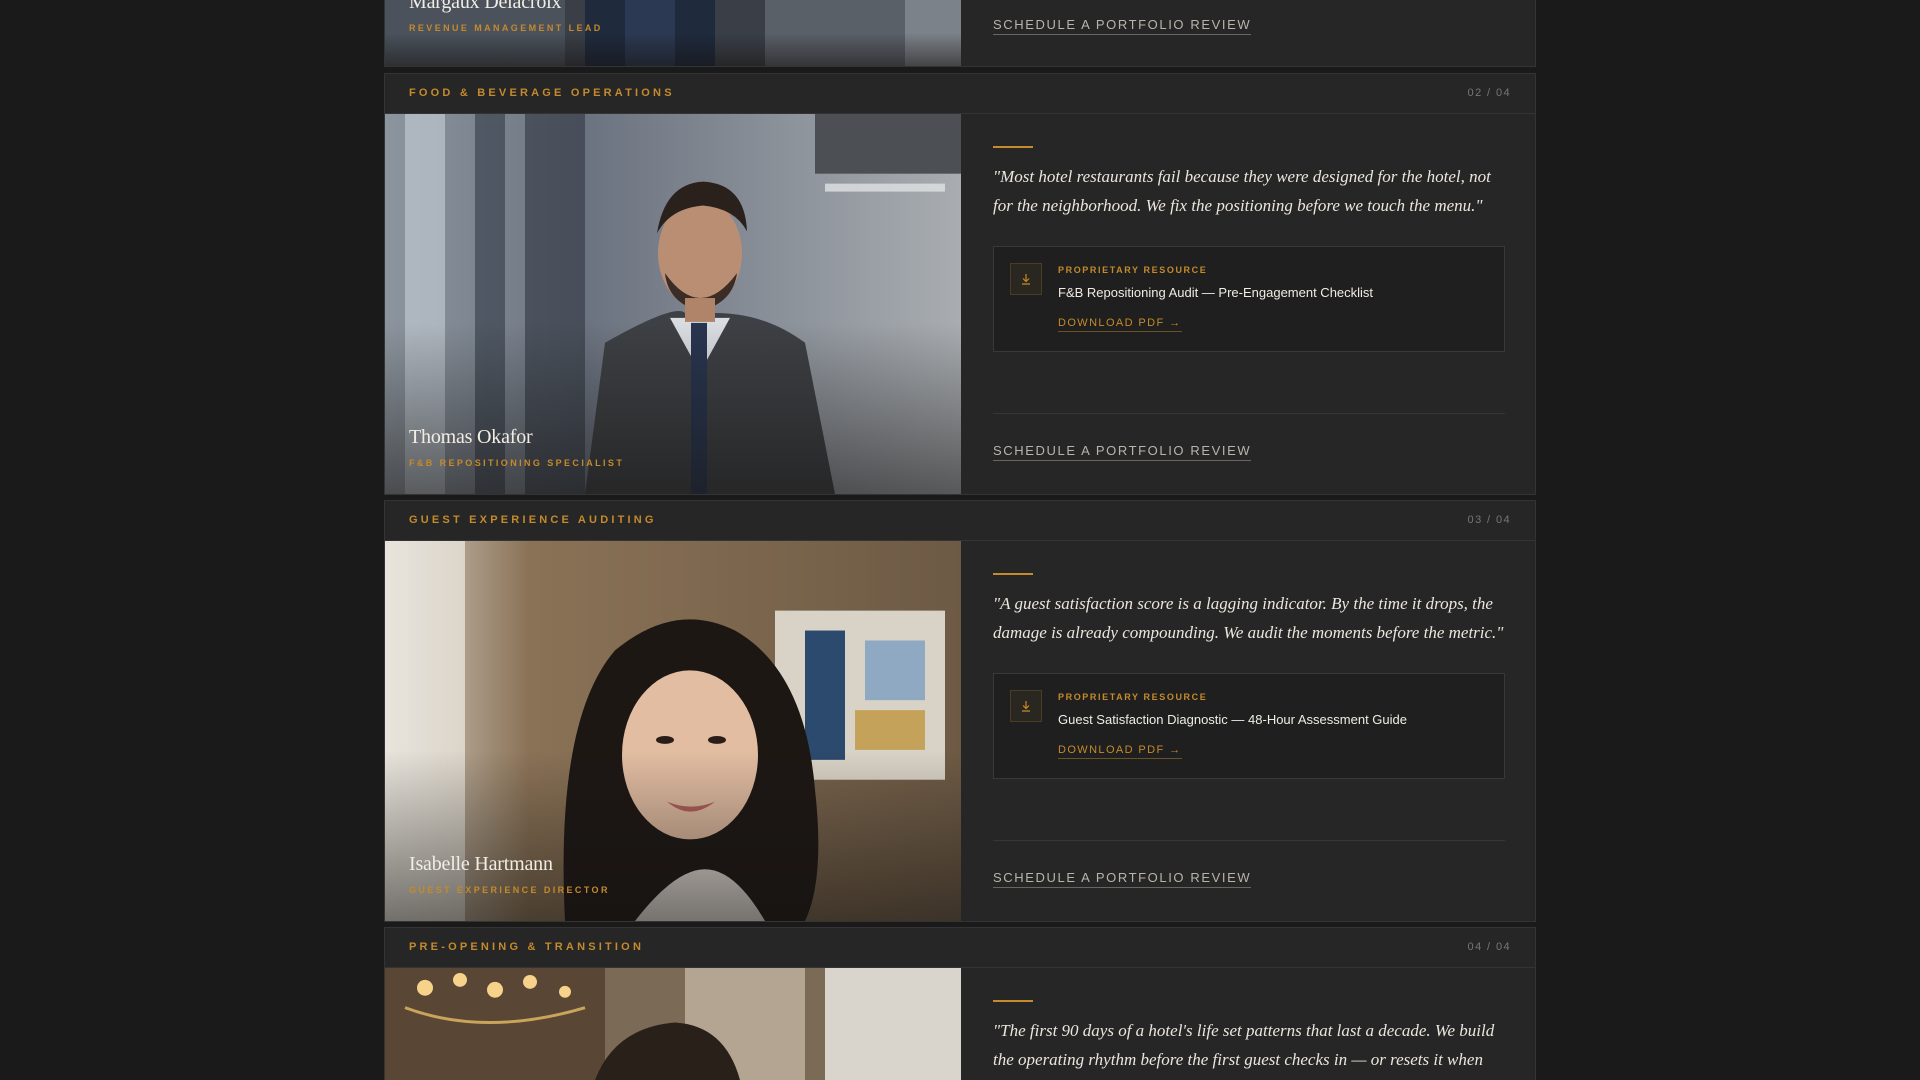 This screenshot has height=1080, width=1920. Describe the element at coordinates (509, 890) in the screenshot. I see `person-role: GUEST EXPERIENCE DIRECTOR` at that location.